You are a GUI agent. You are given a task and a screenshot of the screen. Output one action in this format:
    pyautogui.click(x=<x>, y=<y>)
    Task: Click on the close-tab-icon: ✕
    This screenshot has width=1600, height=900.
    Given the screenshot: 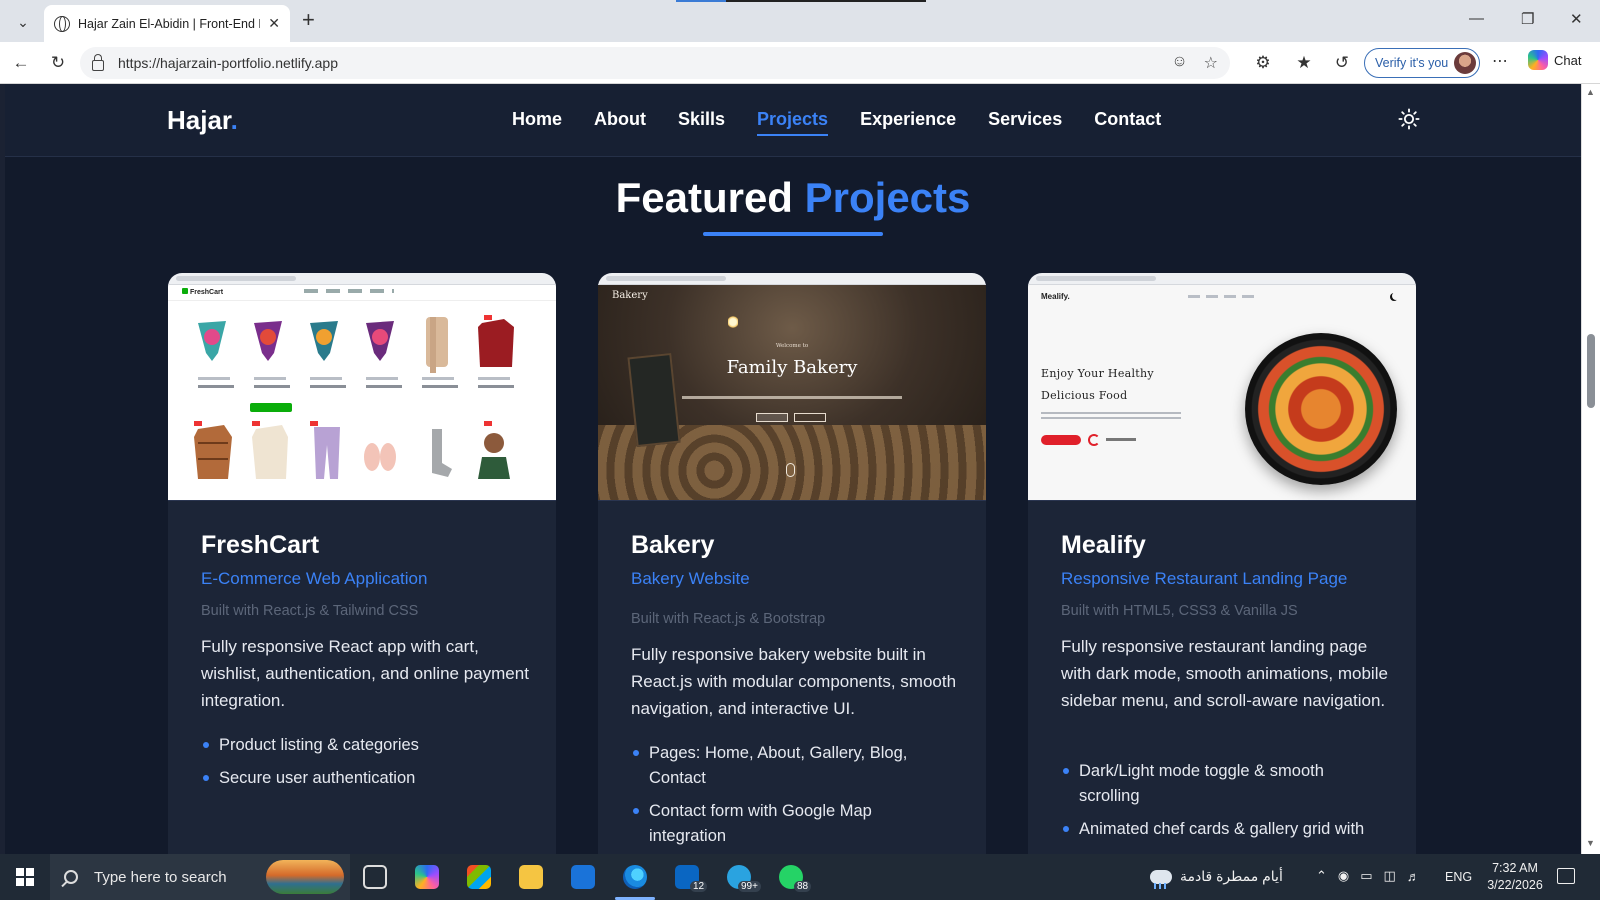 What is the action you would take?
    pyautogui.click(x=274, y=23)
    